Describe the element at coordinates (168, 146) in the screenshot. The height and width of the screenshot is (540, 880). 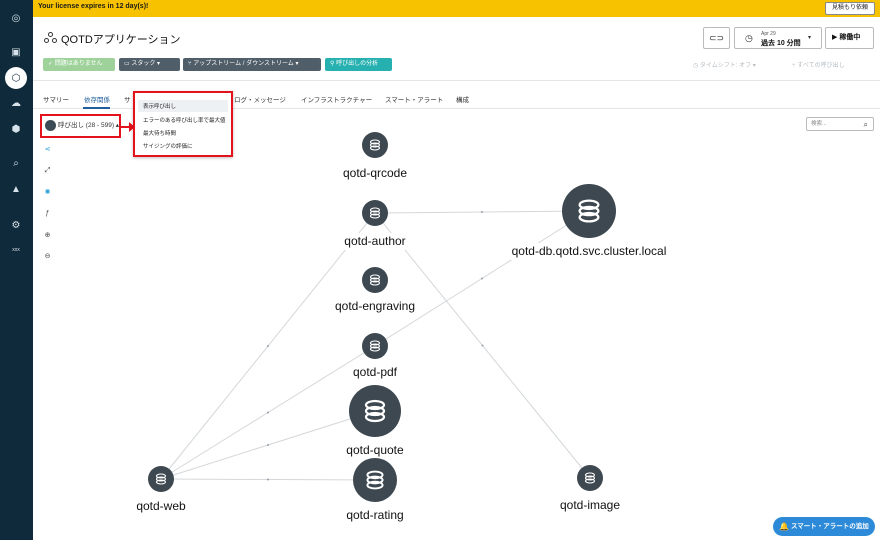
I see `dropdown-item-sizing: サイジングの評価に` at that location.